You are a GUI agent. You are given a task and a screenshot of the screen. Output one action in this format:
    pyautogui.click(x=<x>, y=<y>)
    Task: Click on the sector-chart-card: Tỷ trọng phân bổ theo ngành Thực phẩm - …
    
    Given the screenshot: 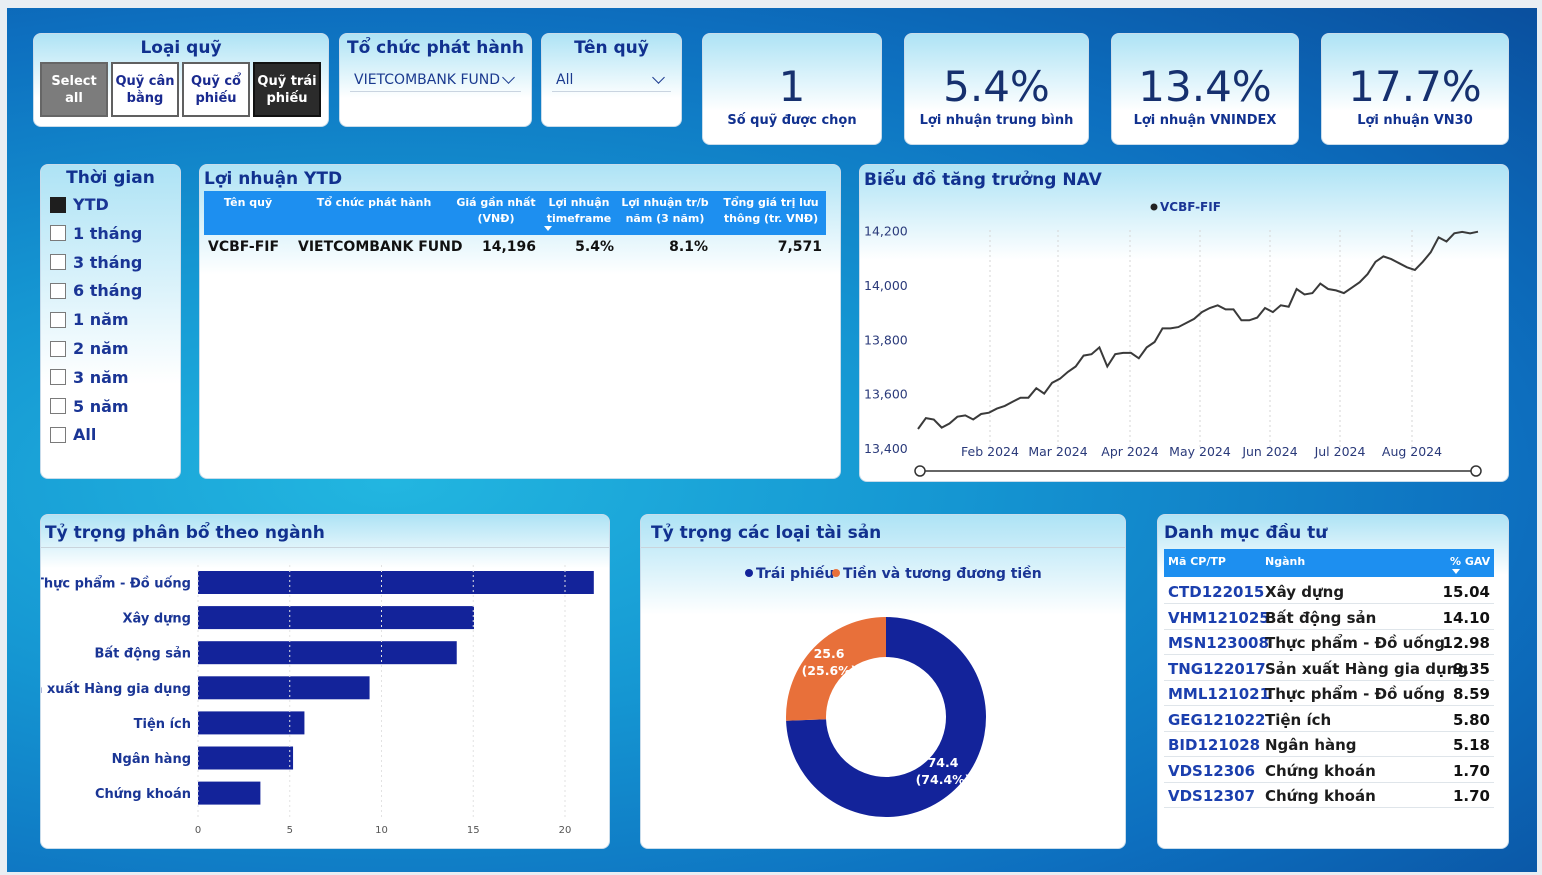 What is the action you would take?
    pyautogui.click(x=325, y=681)
    